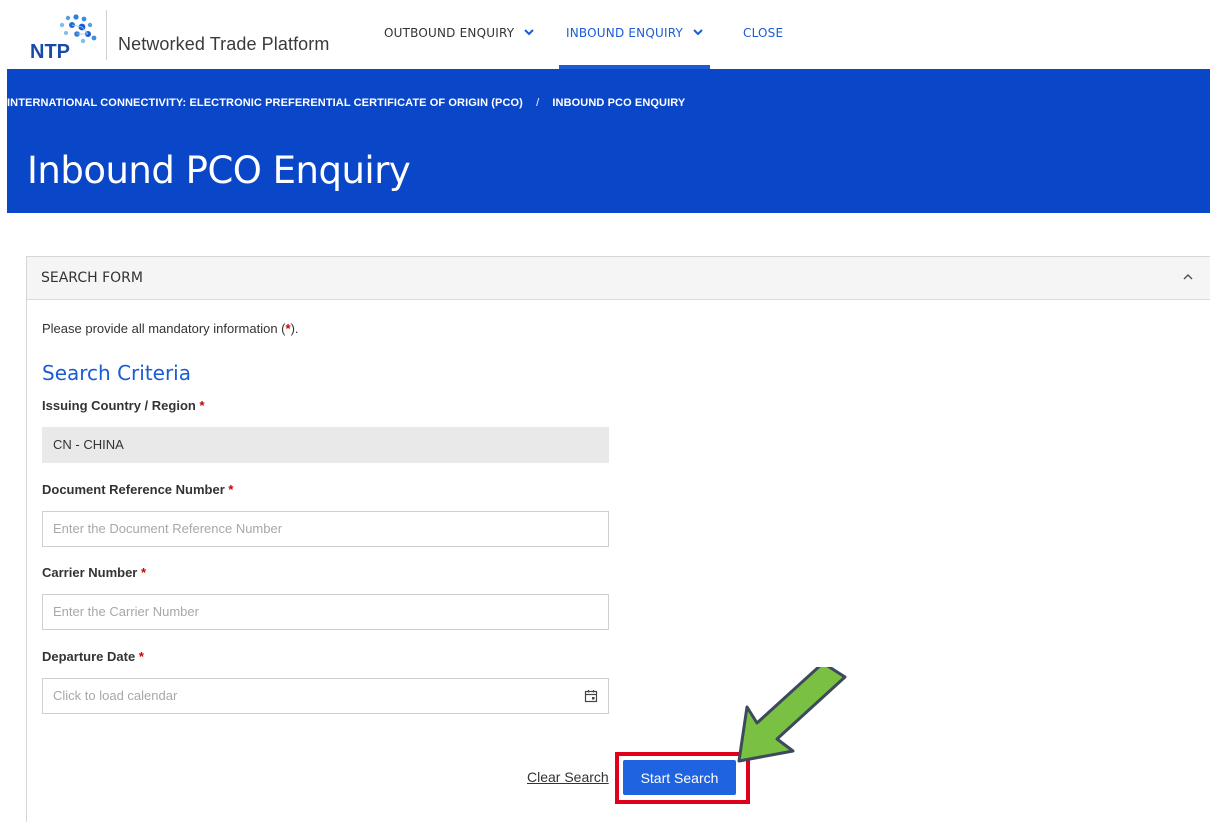  What do you see at coordinates (168, 528) in the screenshot?
I see `document-reference-placeholder: Enter the Document Reference Number` at bounding box center [168, 528].